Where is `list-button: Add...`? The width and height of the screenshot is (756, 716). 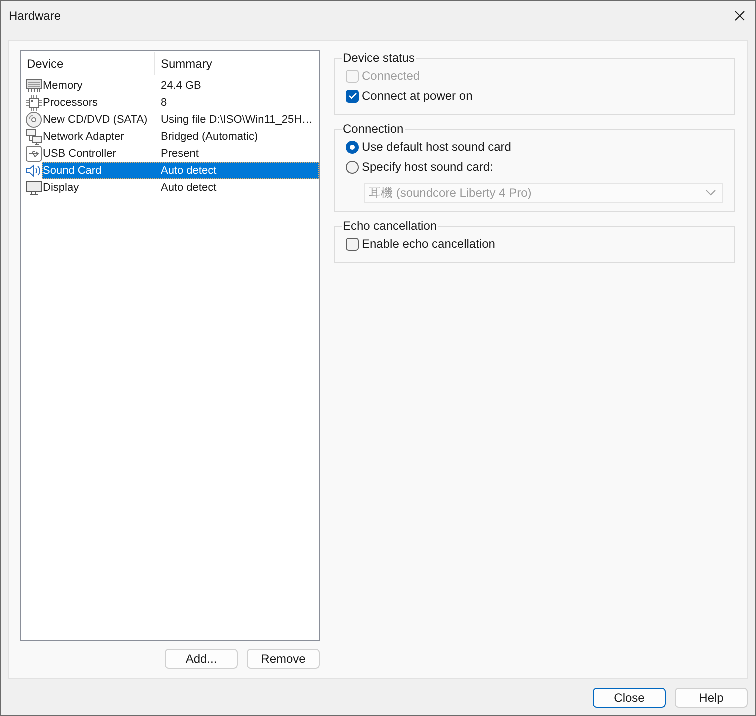 list-button: Add... is located at coordinates (201, 659).